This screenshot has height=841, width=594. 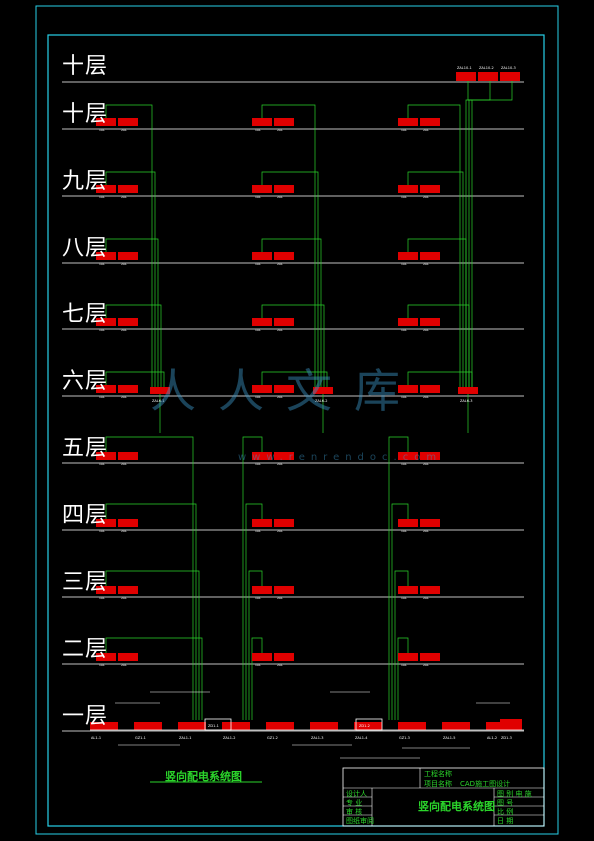 What do you see at coordinates (468, 390) in the screenshot?
I see `collector-panel` at bounding box center [468, 390].